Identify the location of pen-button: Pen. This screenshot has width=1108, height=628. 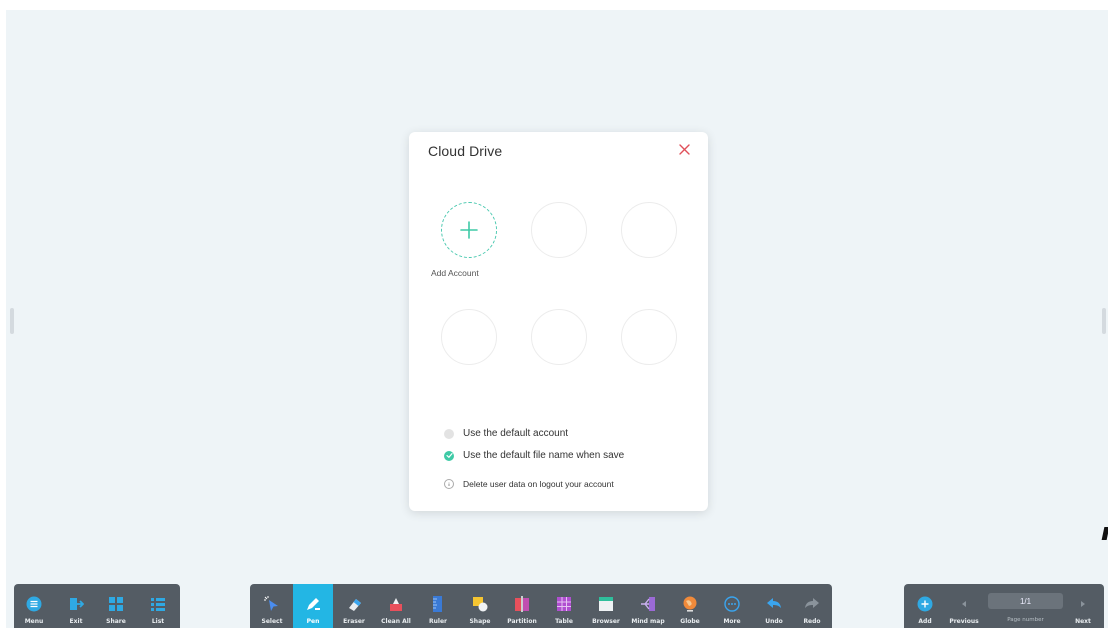
(313, 606).